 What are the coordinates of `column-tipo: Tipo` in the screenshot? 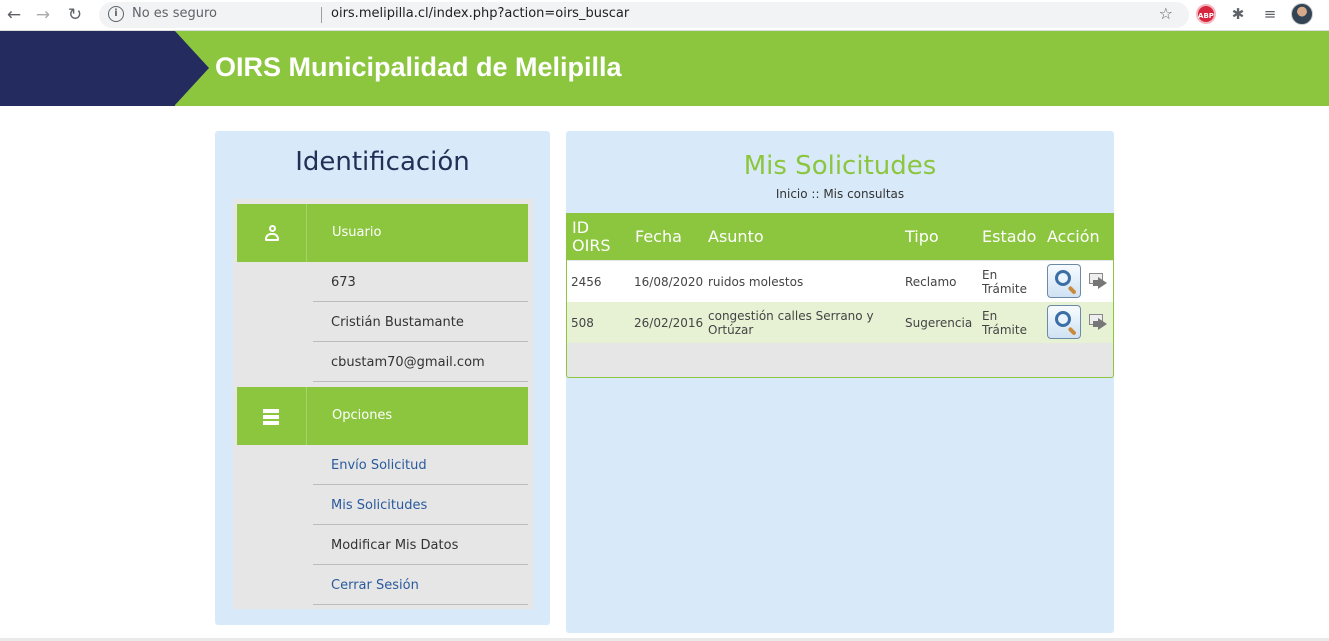 It's located at (922, 236).